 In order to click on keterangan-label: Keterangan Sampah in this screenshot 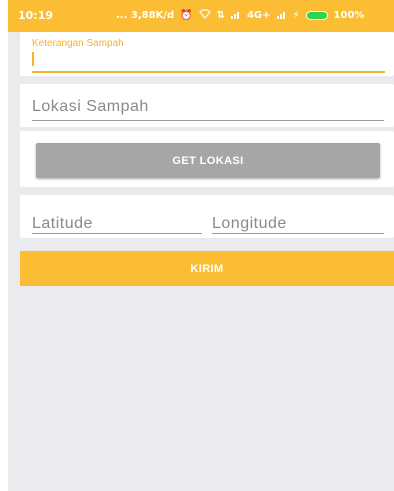, I will do `click(78, 43)`.